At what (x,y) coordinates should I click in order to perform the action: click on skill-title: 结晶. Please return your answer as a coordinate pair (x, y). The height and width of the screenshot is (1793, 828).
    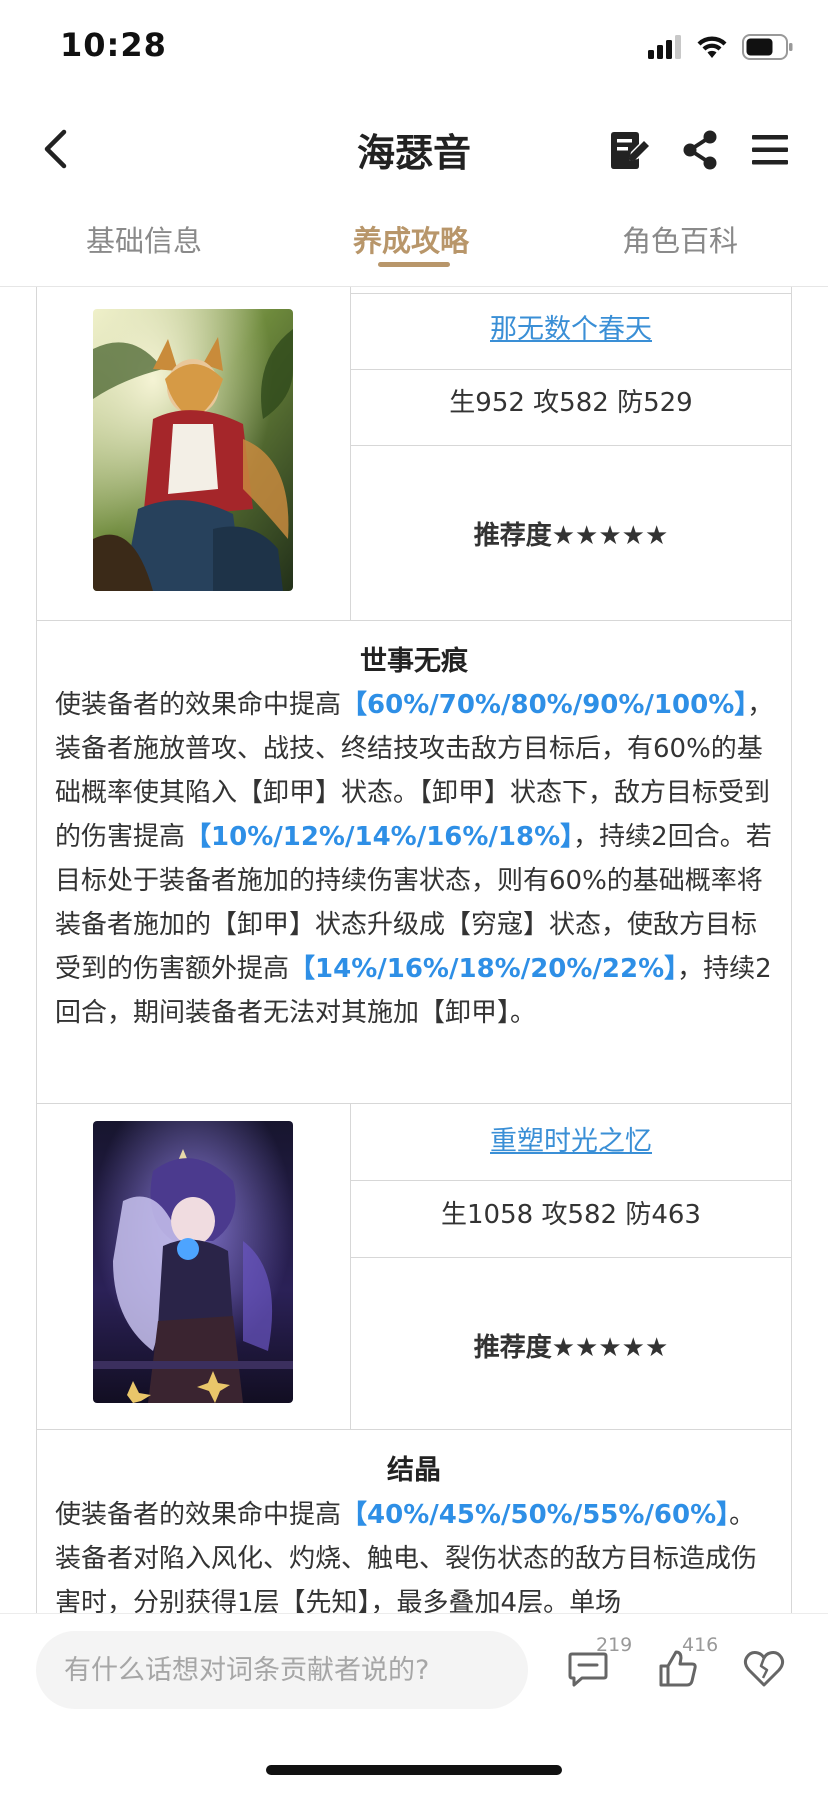
    Looking at the image, I should click on (414, 1470).